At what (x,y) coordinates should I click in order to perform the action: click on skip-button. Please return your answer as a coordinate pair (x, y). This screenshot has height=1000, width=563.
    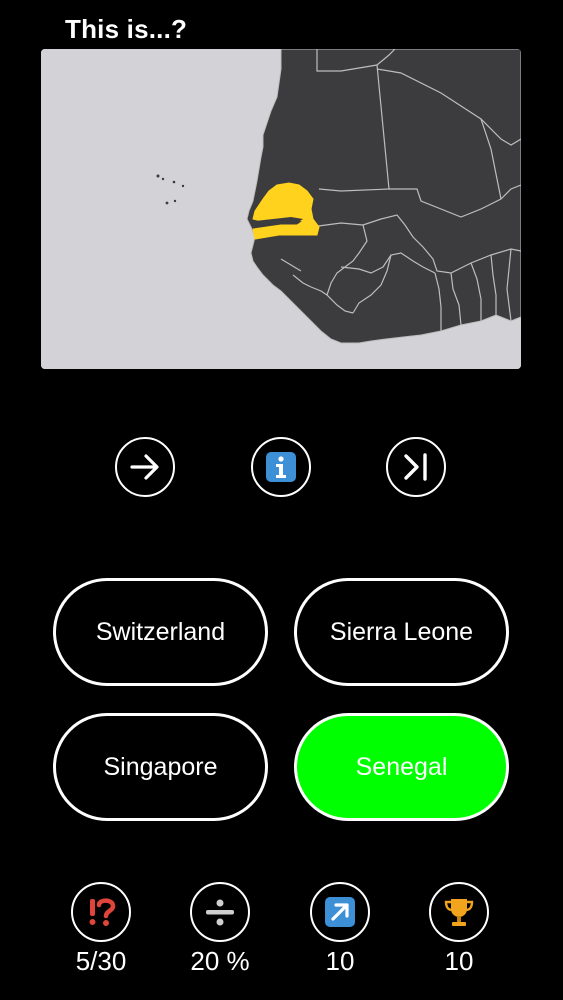
    Looking at the image, I should click on (416, 467).